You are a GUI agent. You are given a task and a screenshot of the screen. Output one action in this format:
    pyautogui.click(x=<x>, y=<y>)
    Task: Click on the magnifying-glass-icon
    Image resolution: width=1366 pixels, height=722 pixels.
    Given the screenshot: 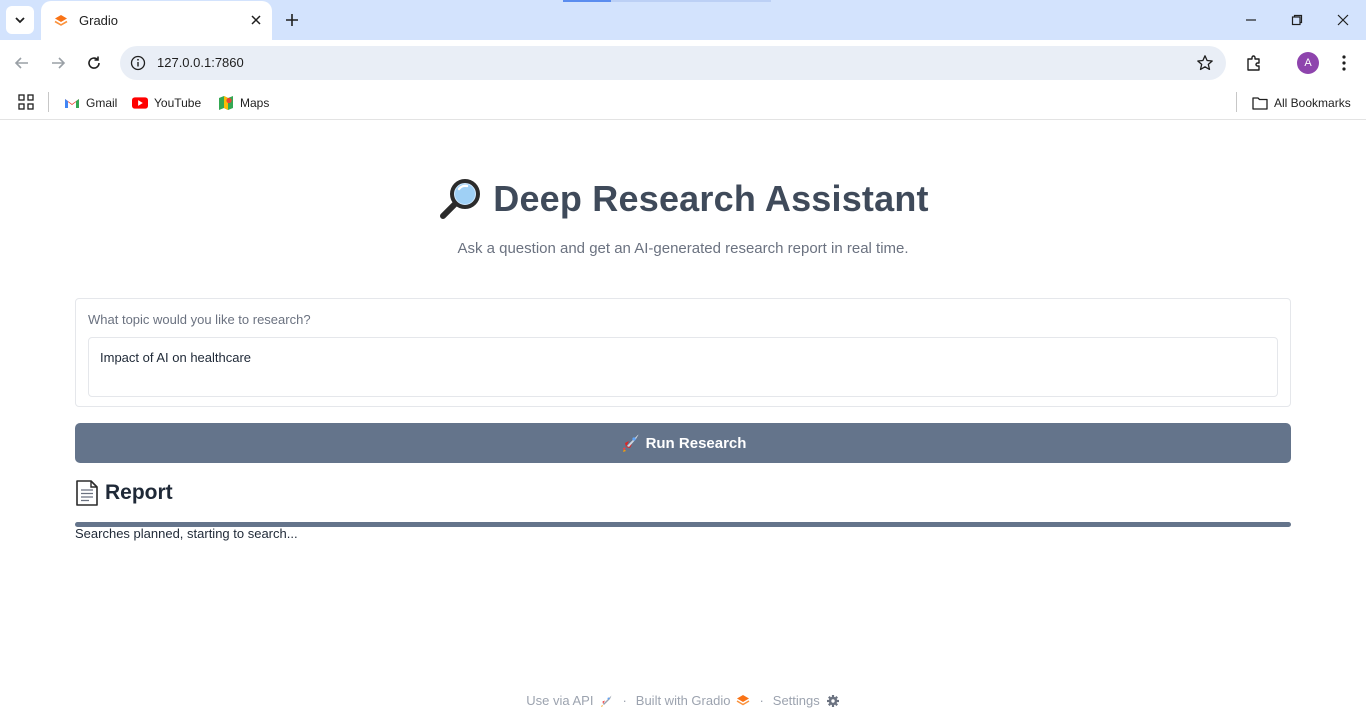 What is the action you would take?
    pyautogui.click(x=460, y=199)
    